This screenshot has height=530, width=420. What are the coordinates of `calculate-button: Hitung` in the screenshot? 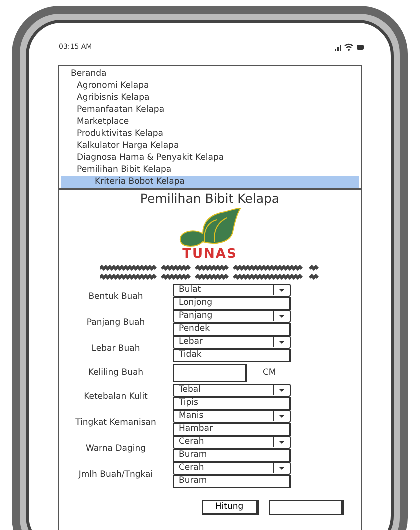 It's located at (230, 507).